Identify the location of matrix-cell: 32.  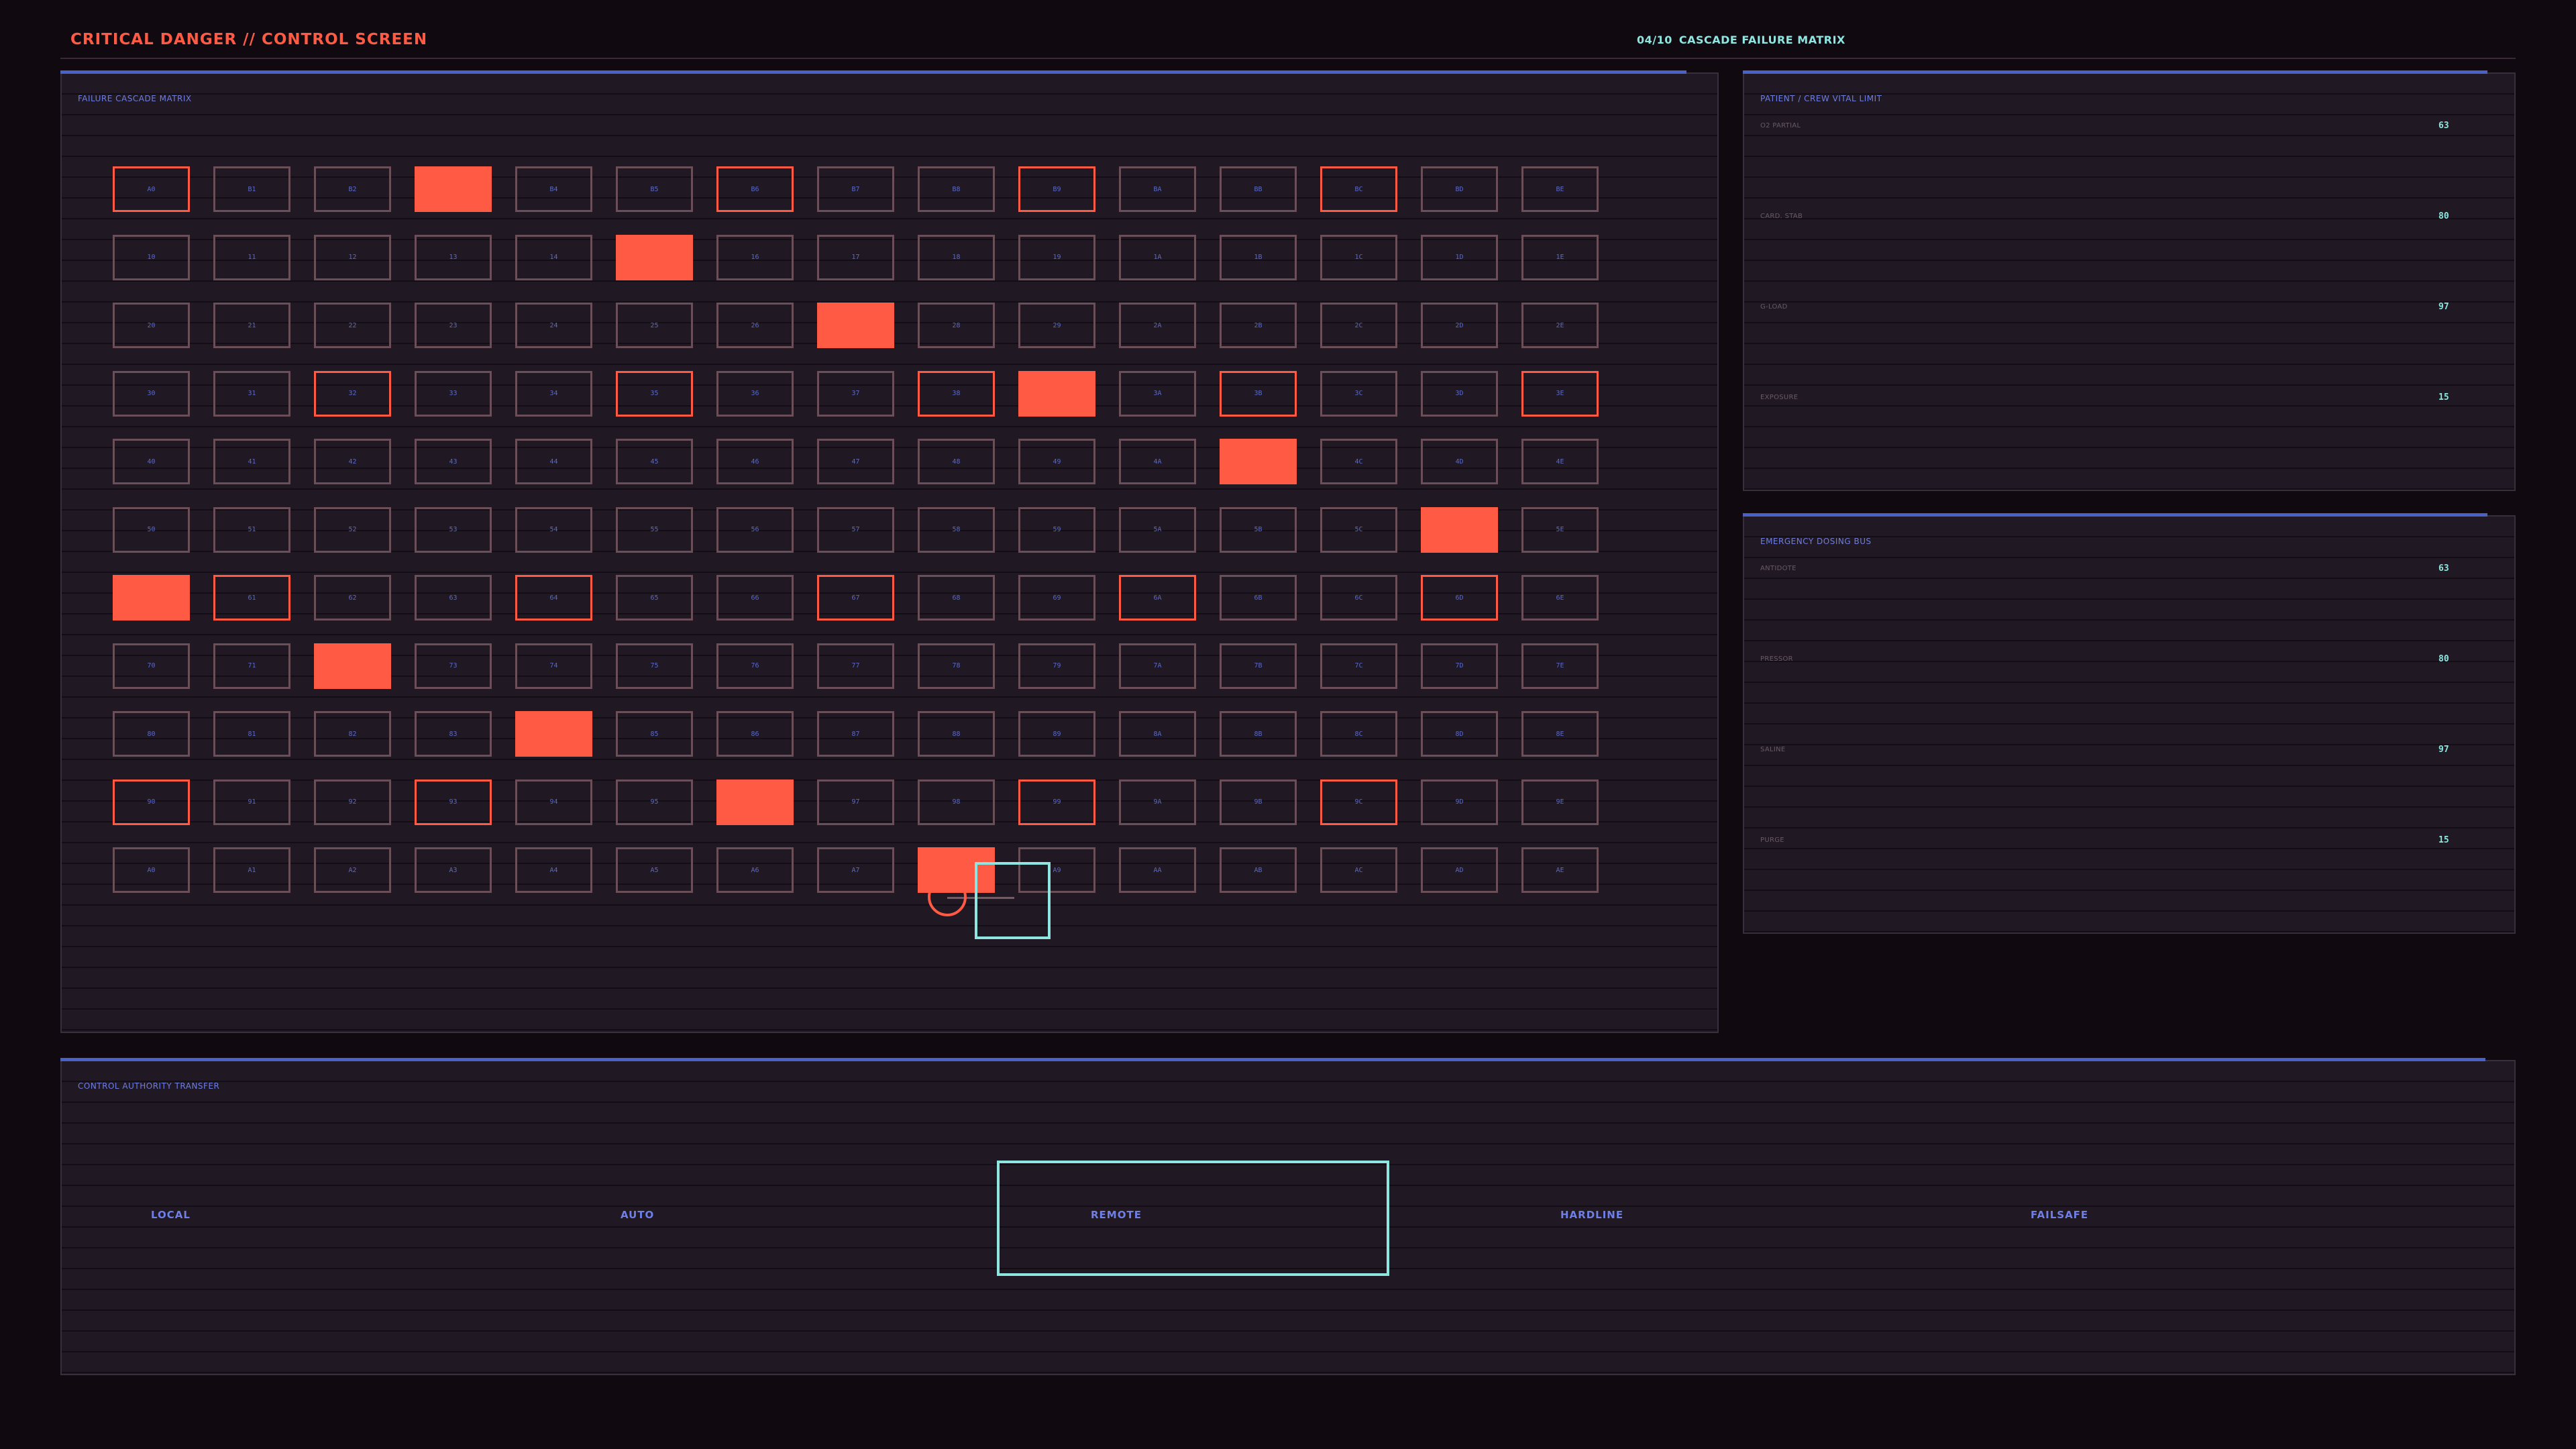
(352, 393).